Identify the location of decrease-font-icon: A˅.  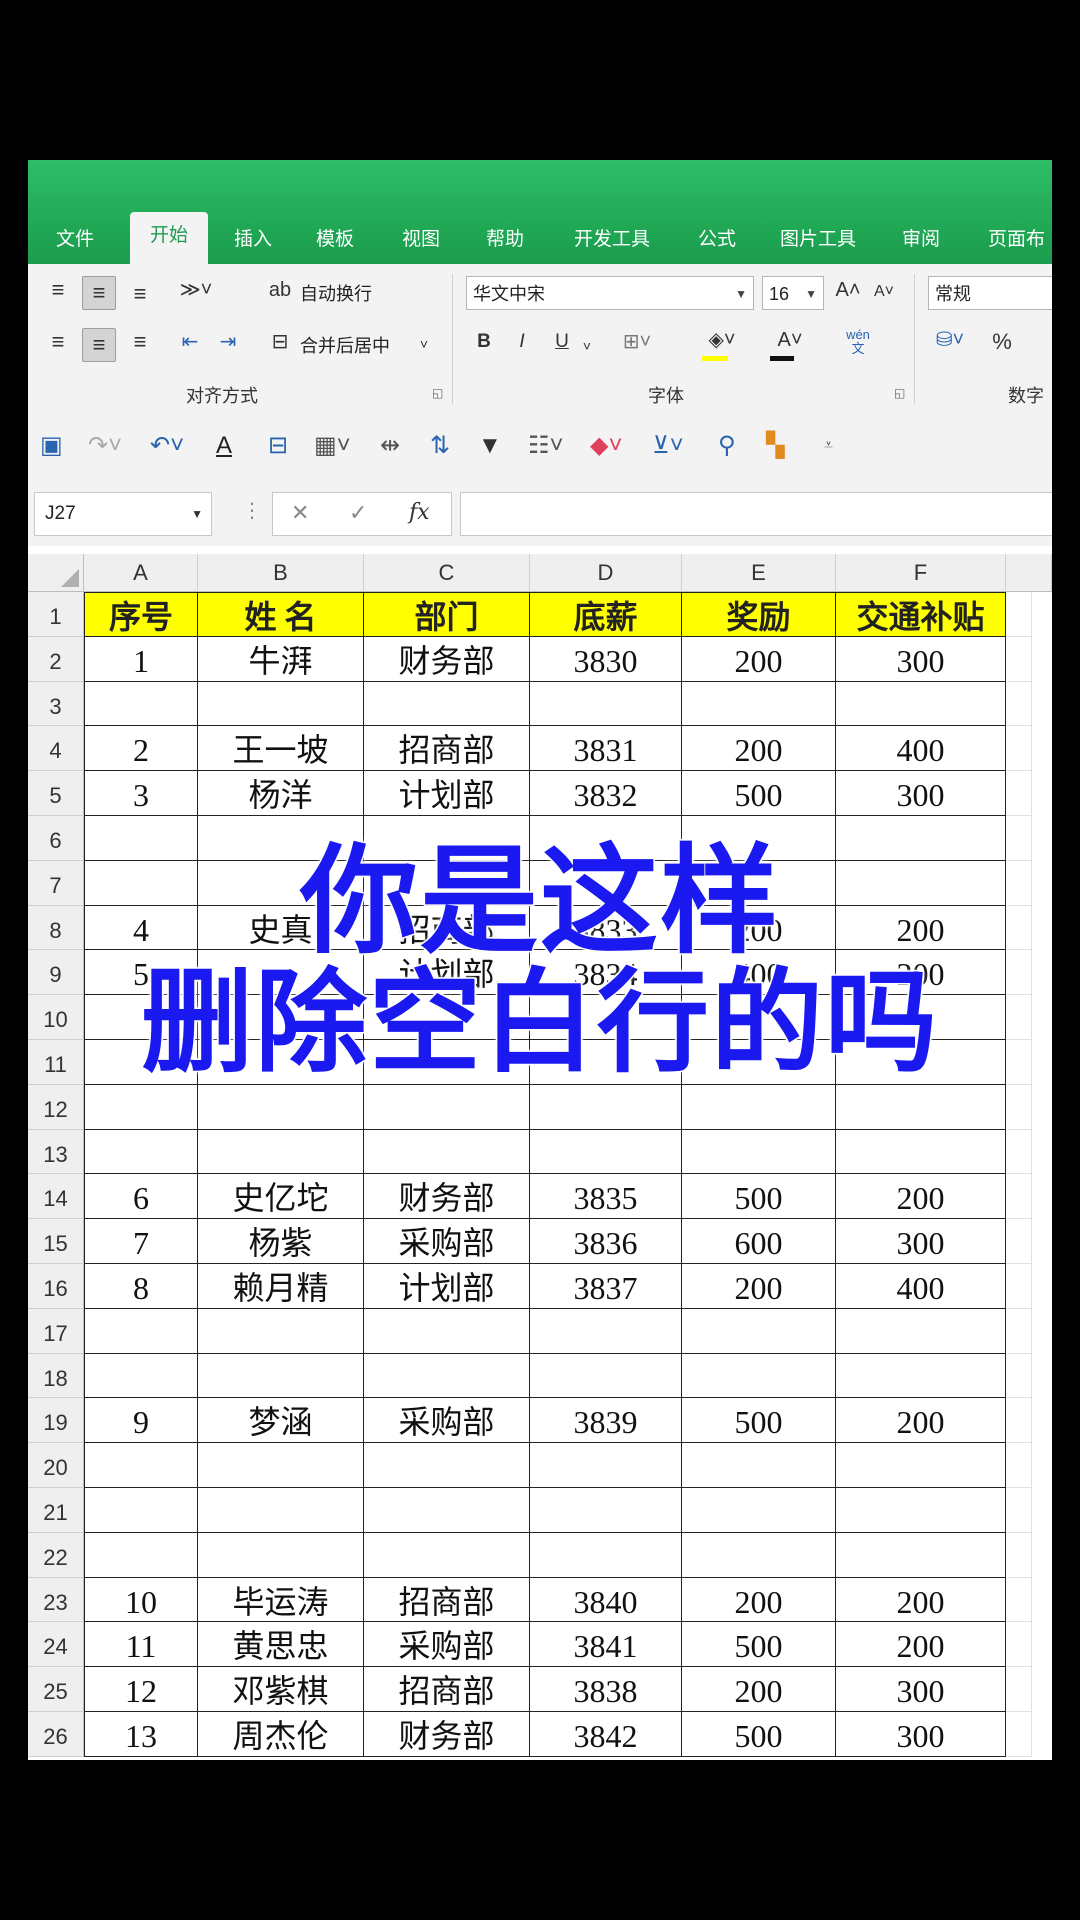
(884, 292).